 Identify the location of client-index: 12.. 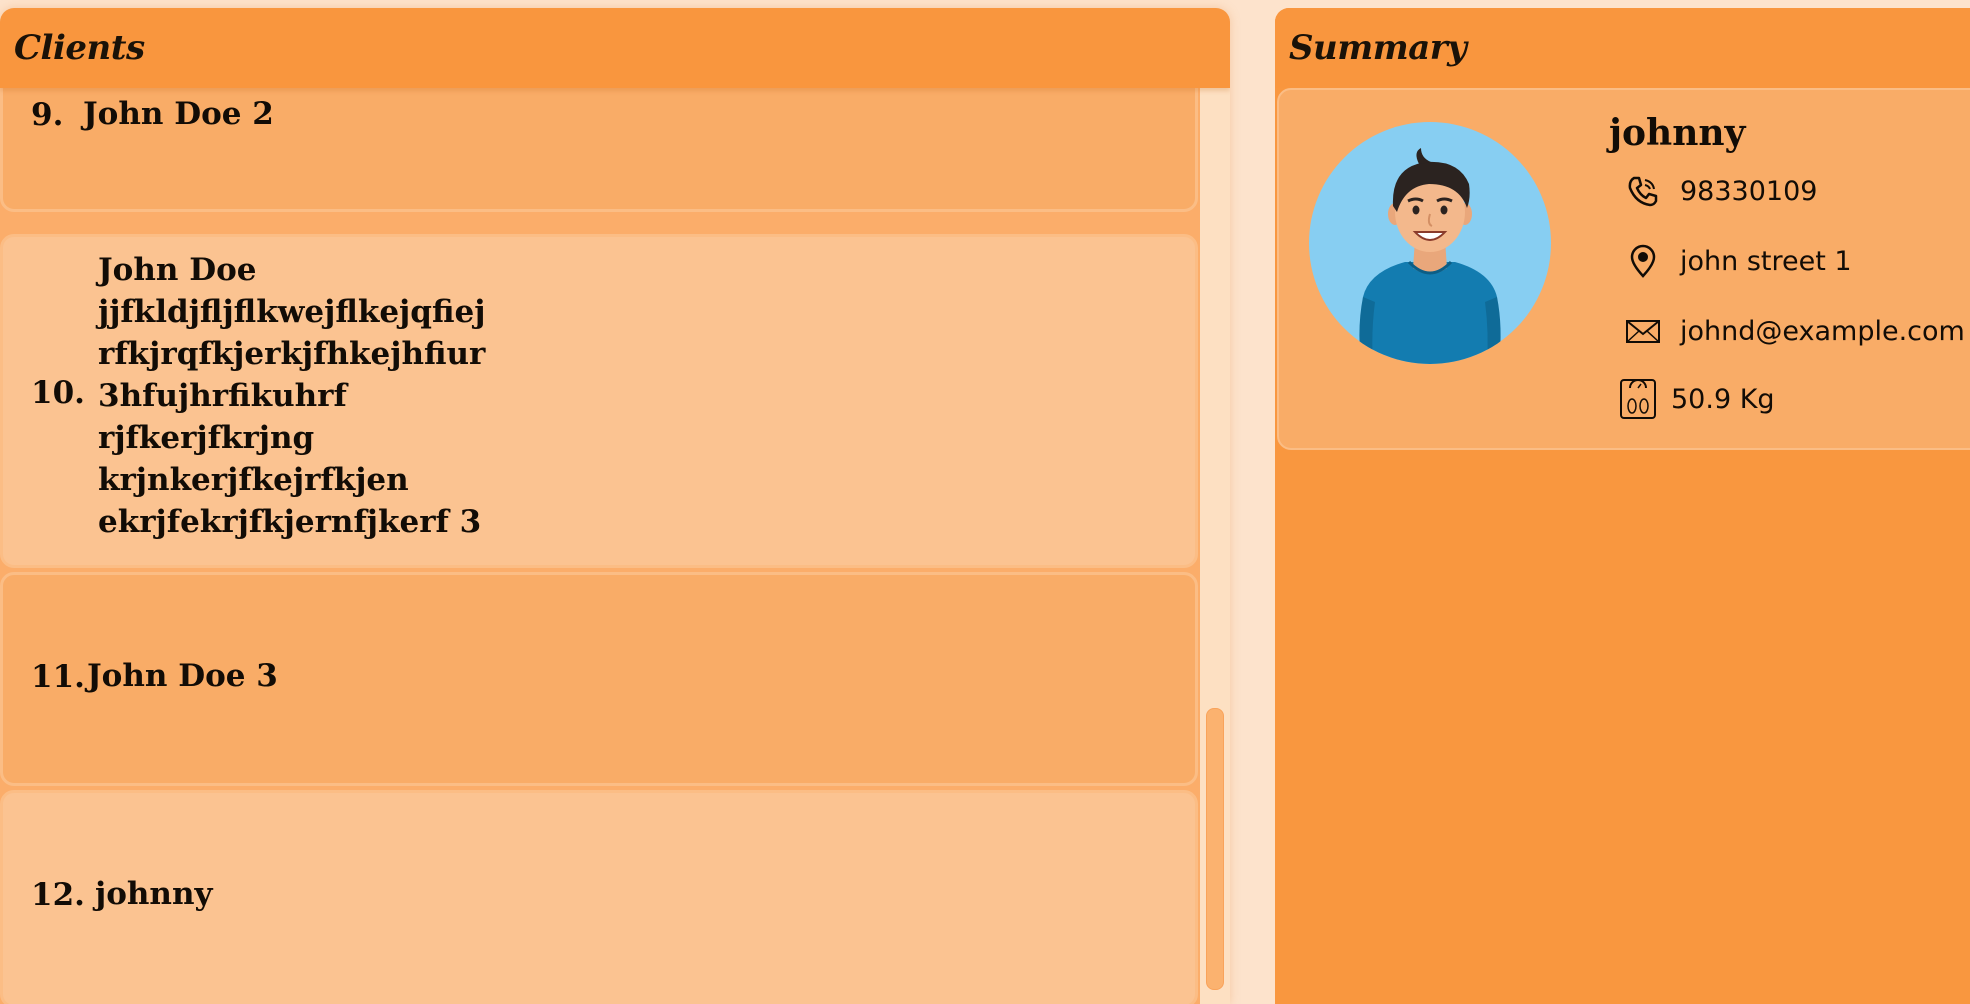
(58, 895).